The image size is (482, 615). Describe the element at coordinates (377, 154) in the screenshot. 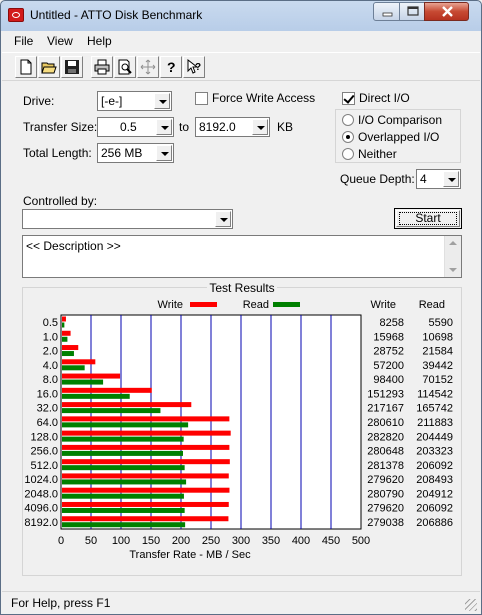

I see `neither-label: Neither` at that location.